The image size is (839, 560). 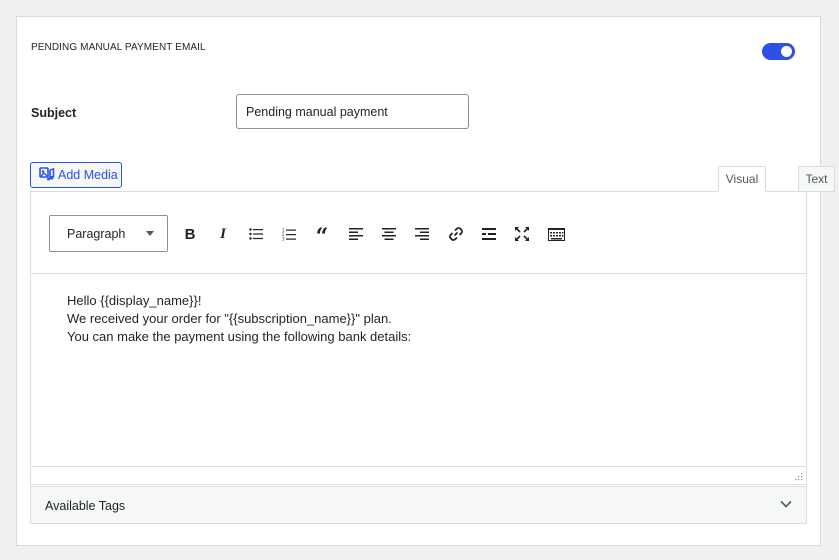 I want to click on align-center-icon, so click(x=389, y=234).